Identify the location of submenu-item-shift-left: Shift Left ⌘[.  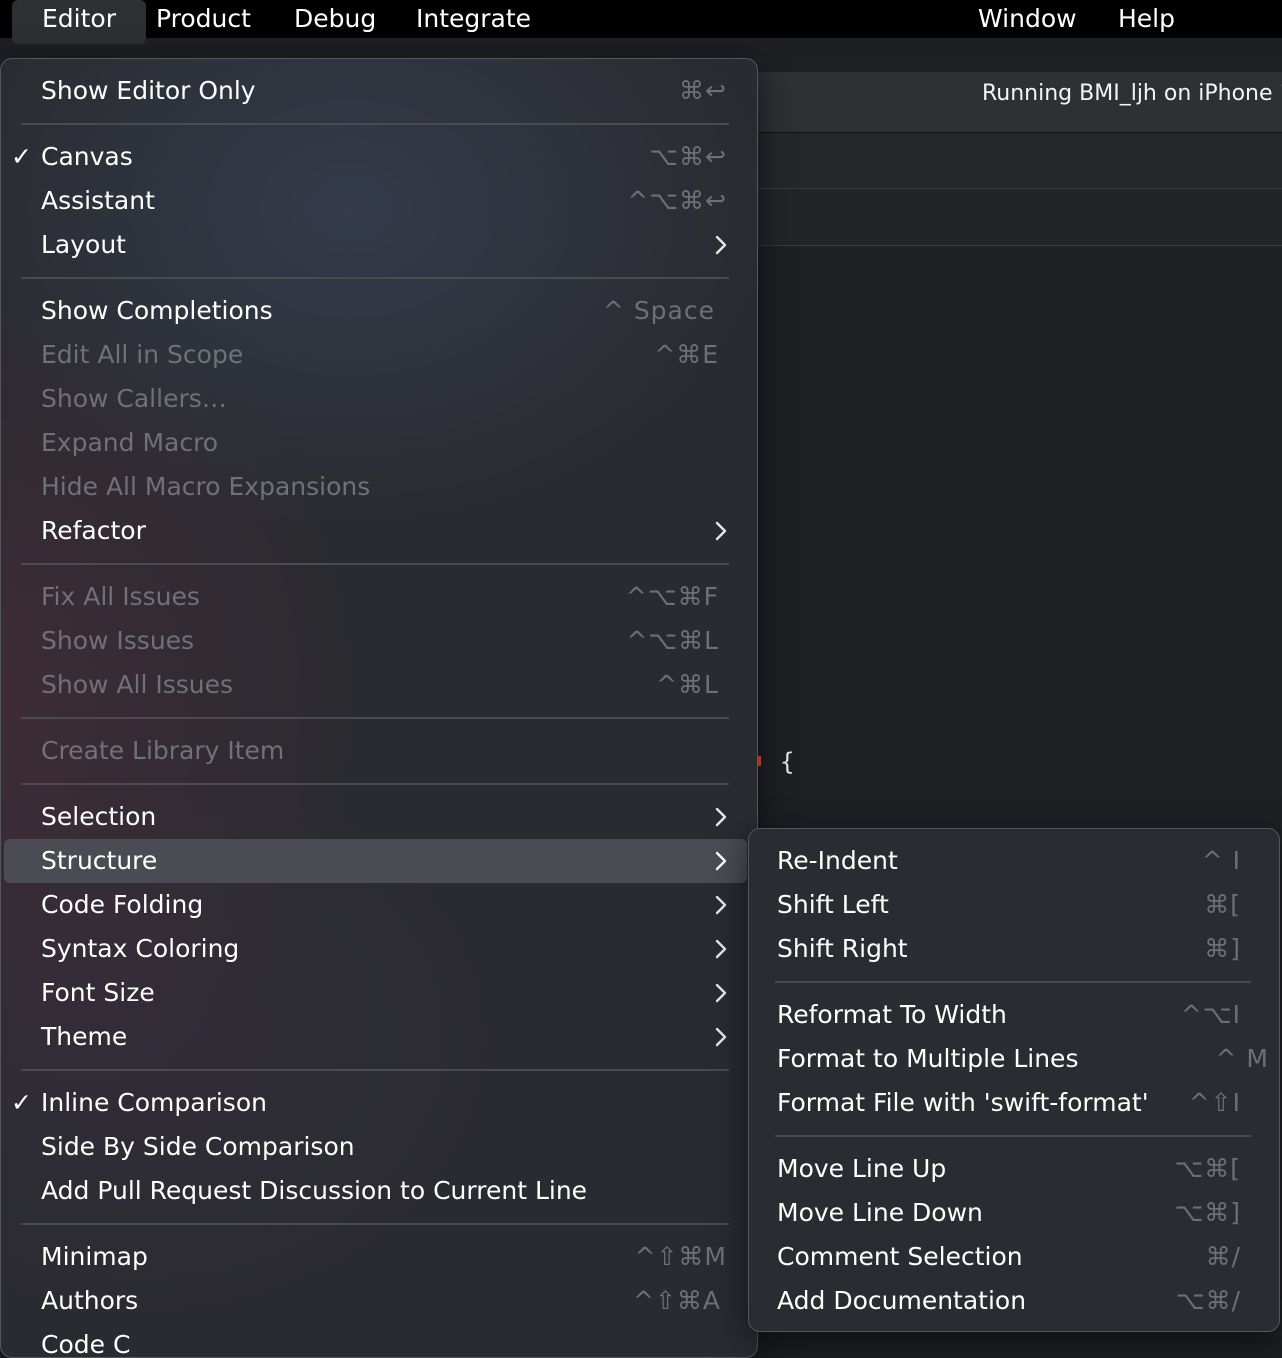
(1014, 905).